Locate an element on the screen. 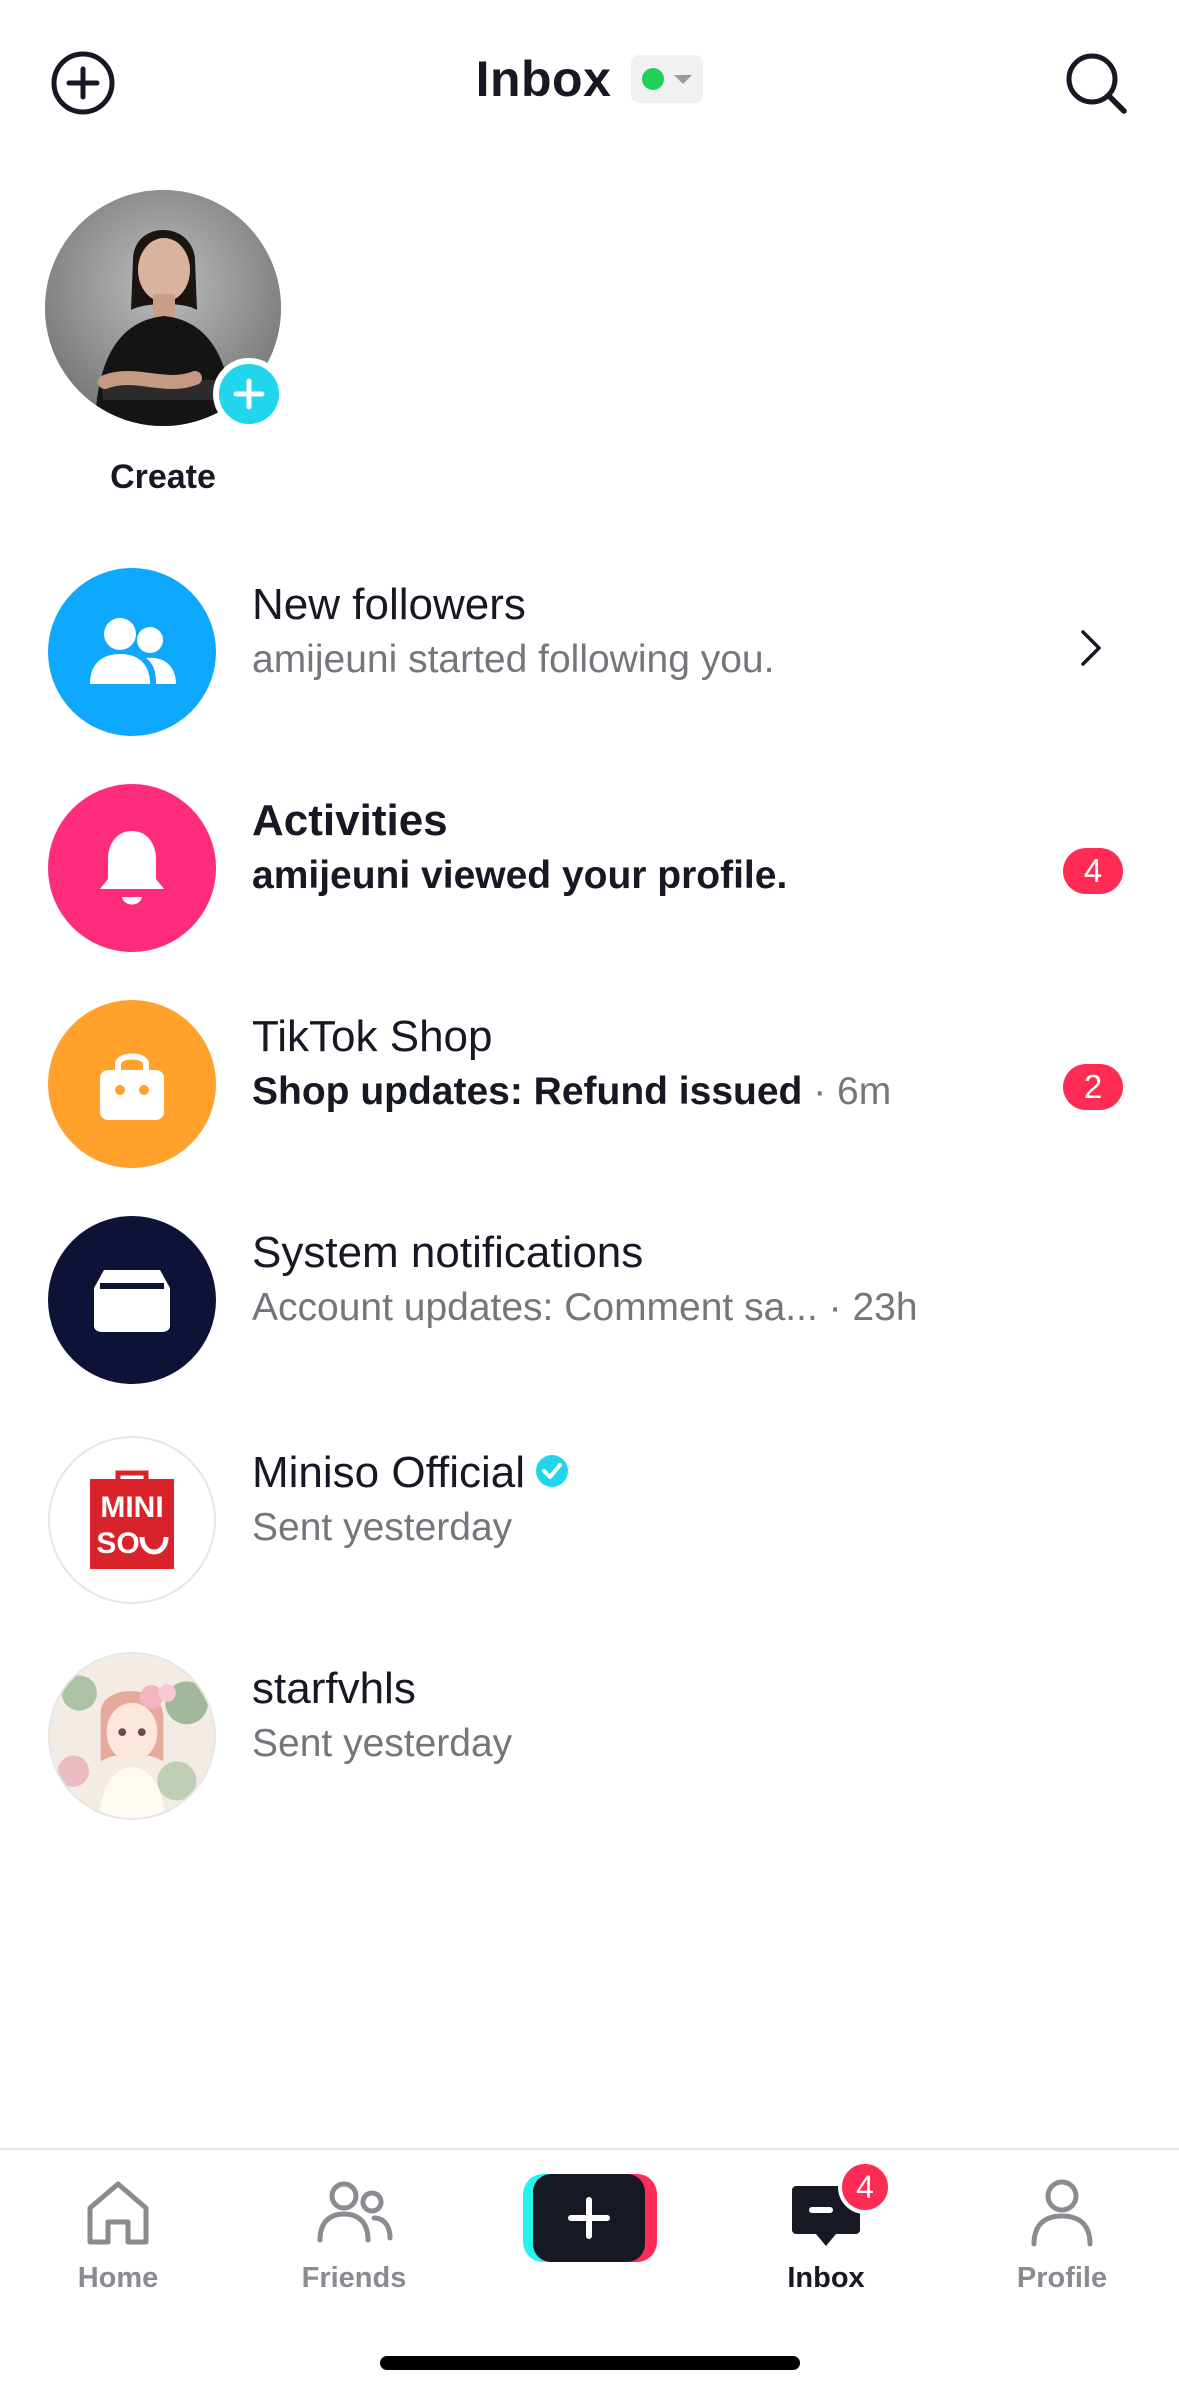  inbox-badge: 4 is located at coordinates (865, 2187).